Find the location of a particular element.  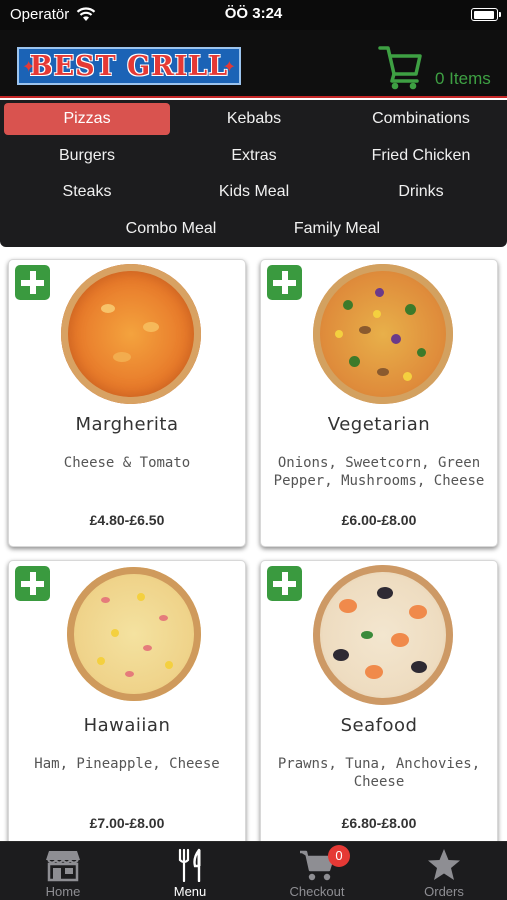

cart-icon is located at coordinates (400, 68).